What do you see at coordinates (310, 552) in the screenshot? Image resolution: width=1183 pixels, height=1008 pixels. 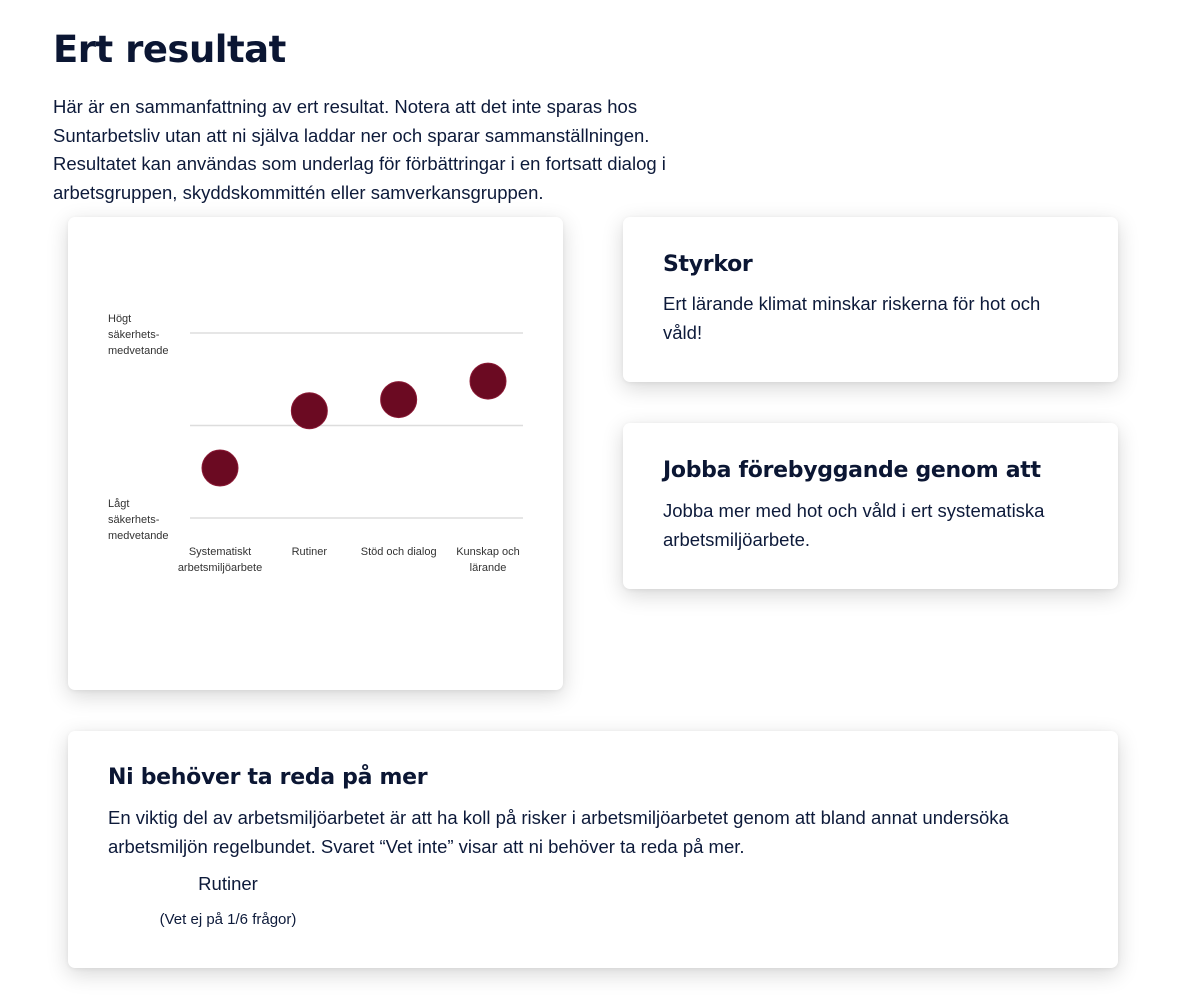 I see `x-tick-label: Rutiner` at bounding box center [310, 552].